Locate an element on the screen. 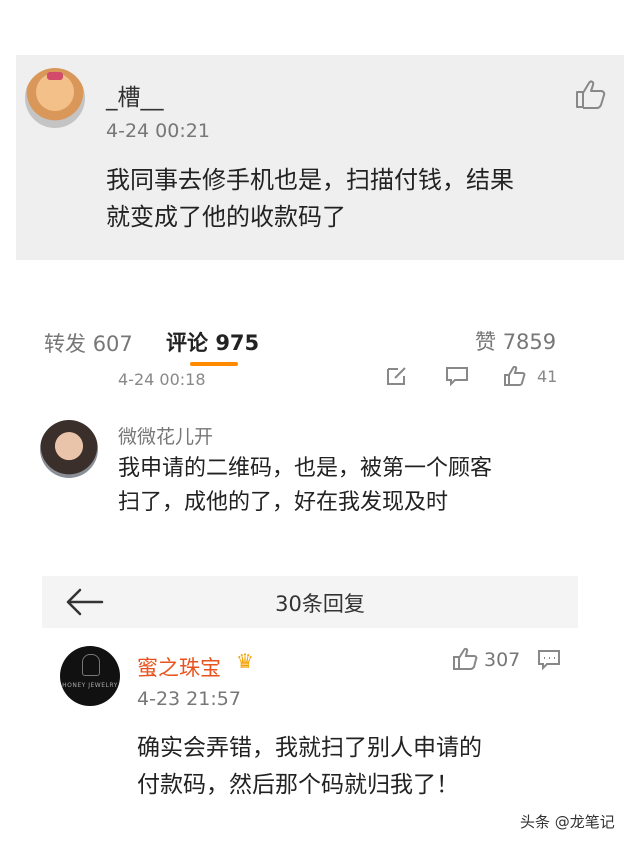 This screenshot has width=640, height=844. watermark: 头条 @龙笔记 is located at coordinates (567, 822).